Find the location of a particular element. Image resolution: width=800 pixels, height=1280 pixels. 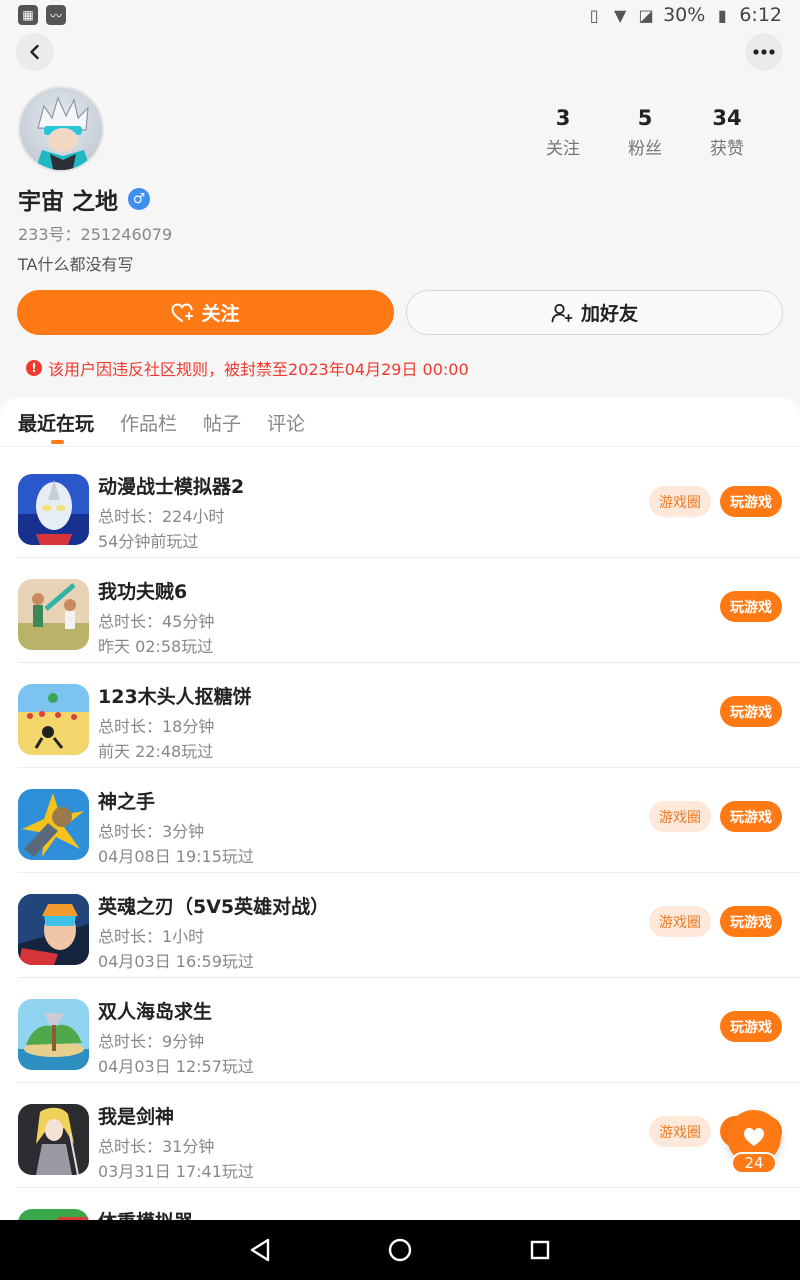

game-name: 我是剑神 is located at coordinates (136, 1117).